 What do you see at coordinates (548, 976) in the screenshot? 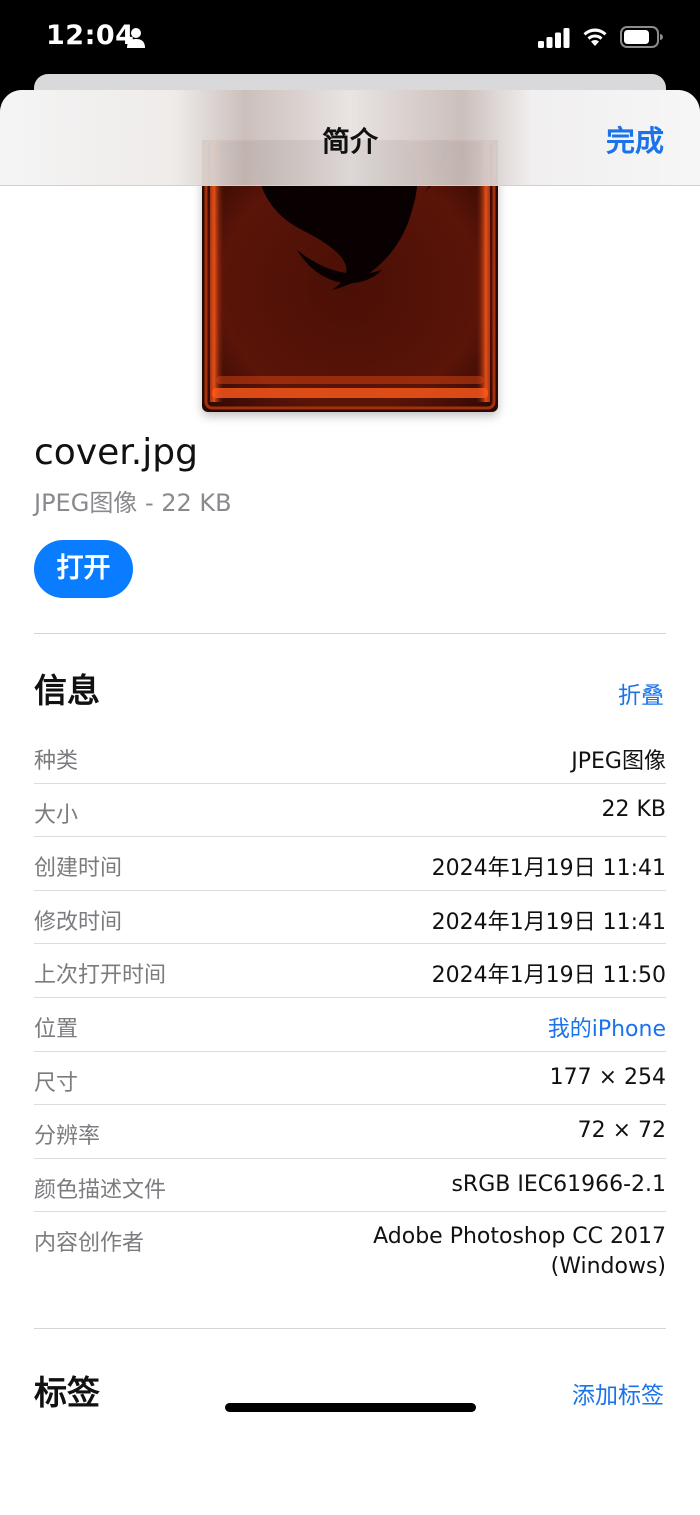
I see `info-value: 2024年1月19日 11:50` at bounding box center [548, 976].